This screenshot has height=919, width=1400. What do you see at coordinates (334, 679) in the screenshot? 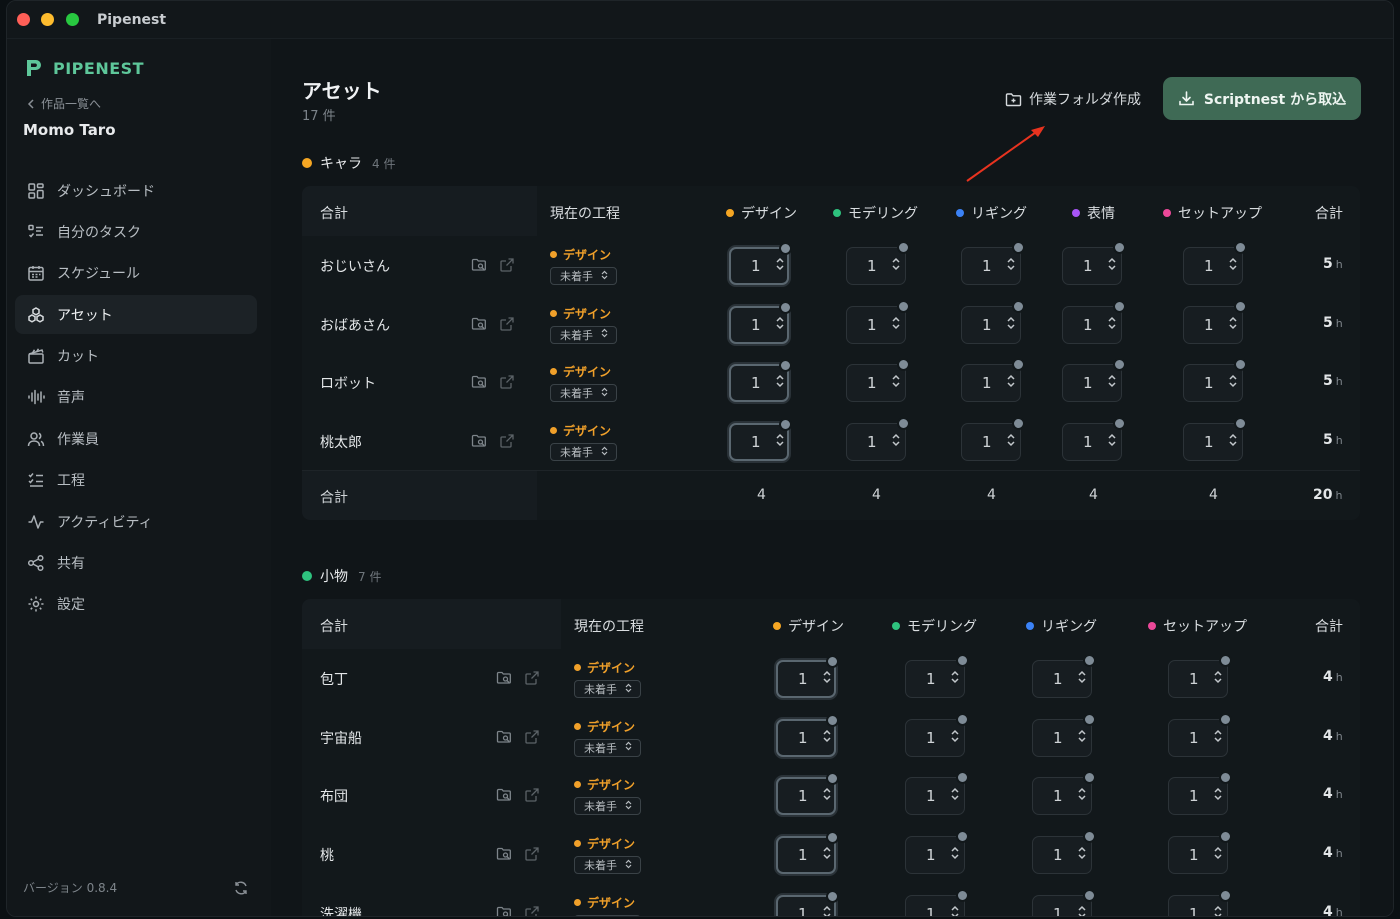
I see `asset-name: 包丁` at bounding box center [334, 679].